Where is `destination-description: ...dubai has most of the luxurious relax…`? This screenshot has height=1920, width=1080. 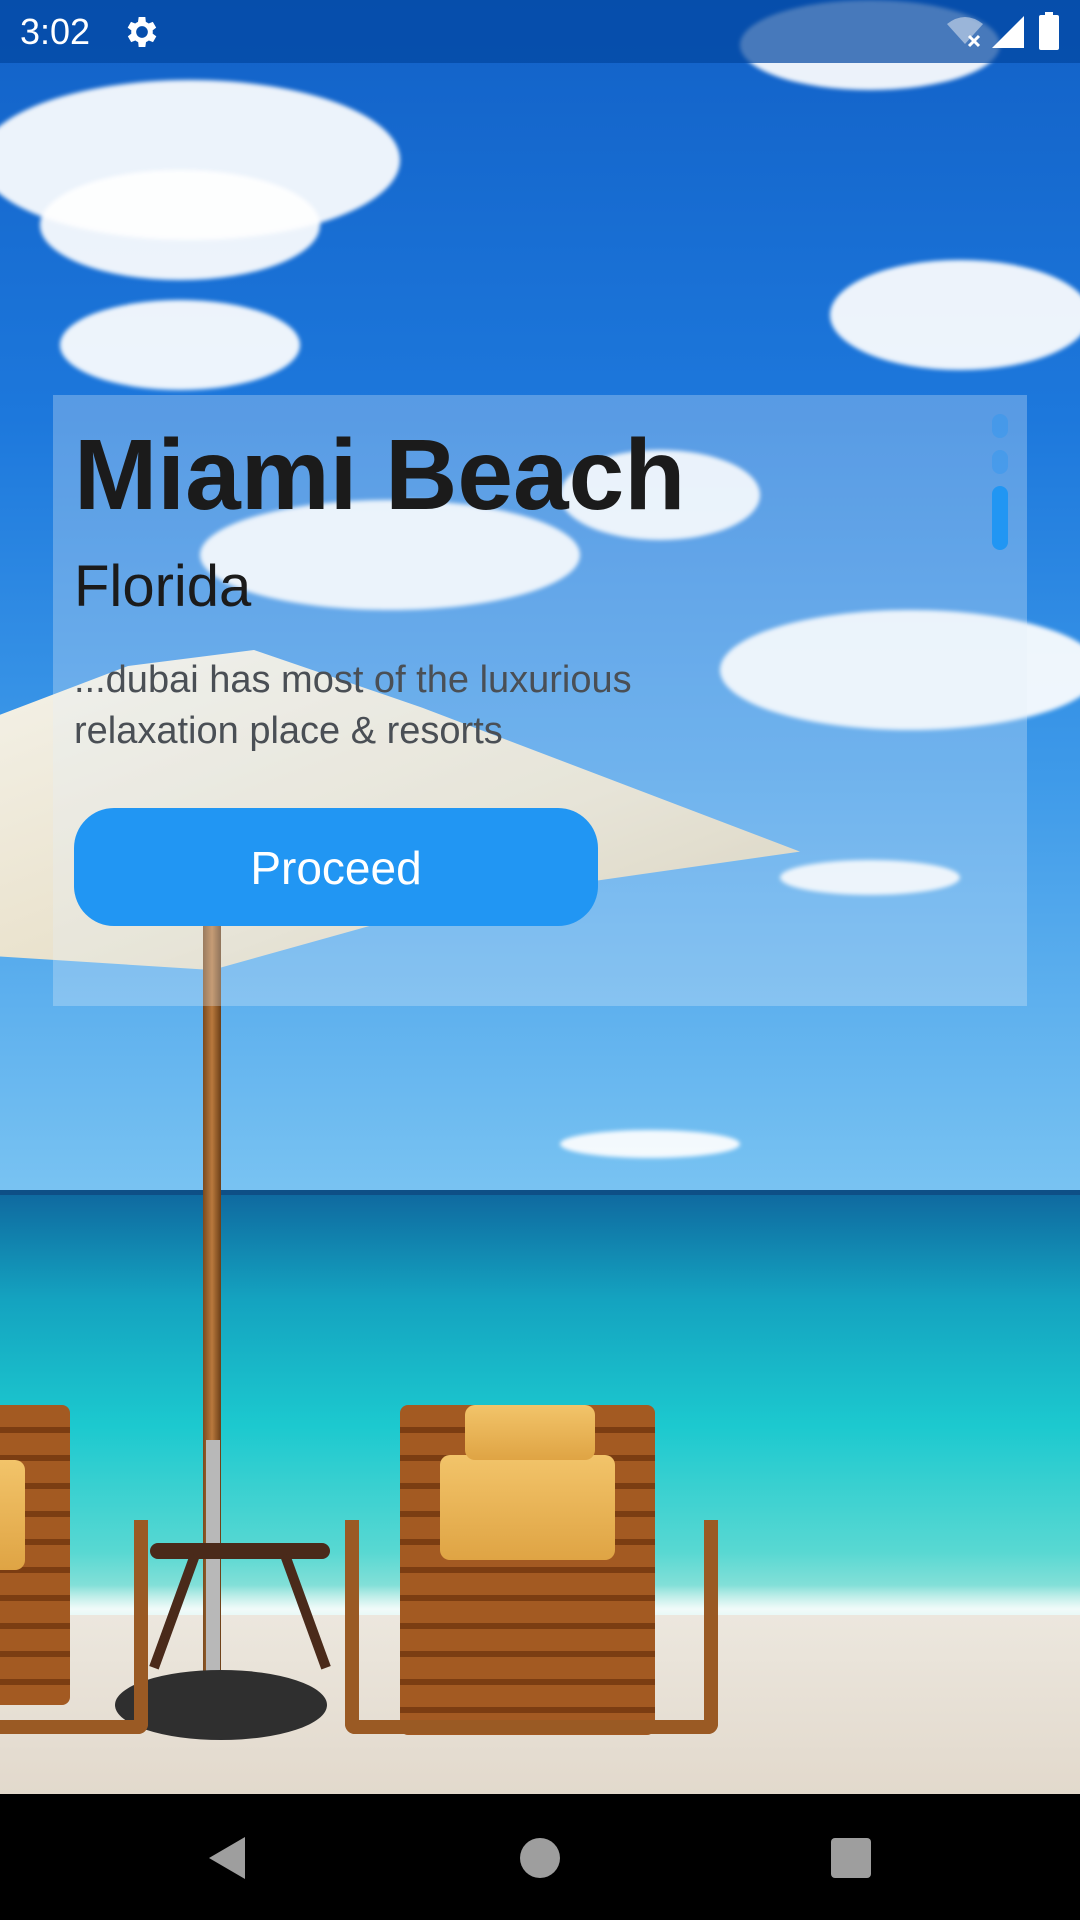 destination-description: ...dubai has most of the luxurious relax… is located at coordinates (353, 705).